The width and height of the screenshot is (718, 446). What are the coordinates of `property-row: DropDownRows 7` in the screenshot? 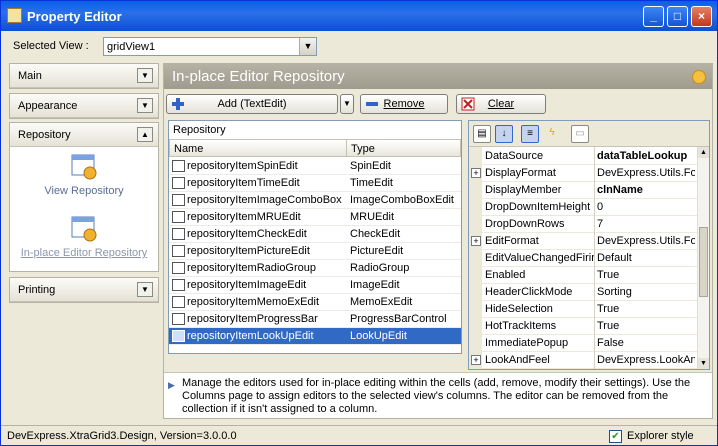 It's located at (583, 224).